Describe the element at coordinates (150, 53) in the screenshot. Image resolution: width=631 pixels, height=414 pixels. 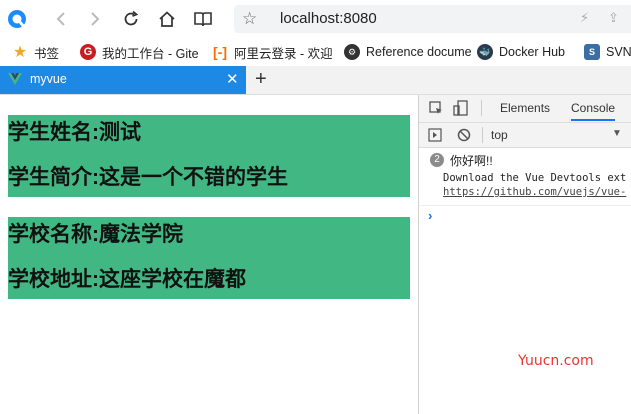
I see `bookmark-label: 我的工作台 - Gite` at that location.